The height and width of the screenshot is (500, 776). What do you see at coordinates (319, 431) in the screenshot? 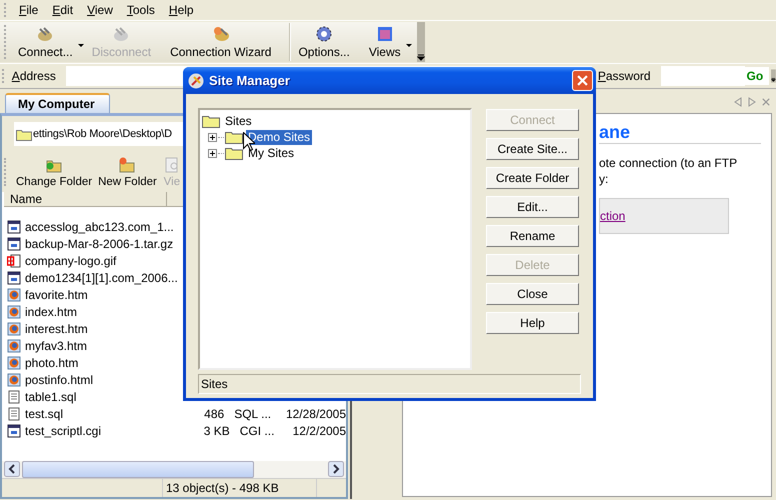
I see `file-date: 12/2/2005` at bounding box center [319, 431].